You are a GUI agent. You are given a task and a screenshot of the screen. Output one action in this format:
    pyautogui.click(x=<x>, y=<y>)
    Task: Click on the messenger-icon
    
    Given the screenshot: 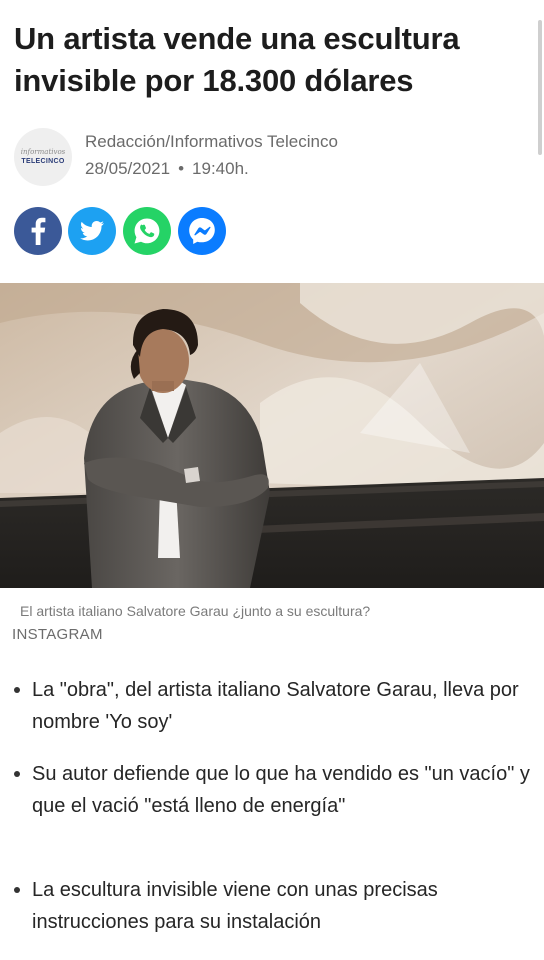 What is the action you would take?
    pyautogui.click(x=202, y=231)
    